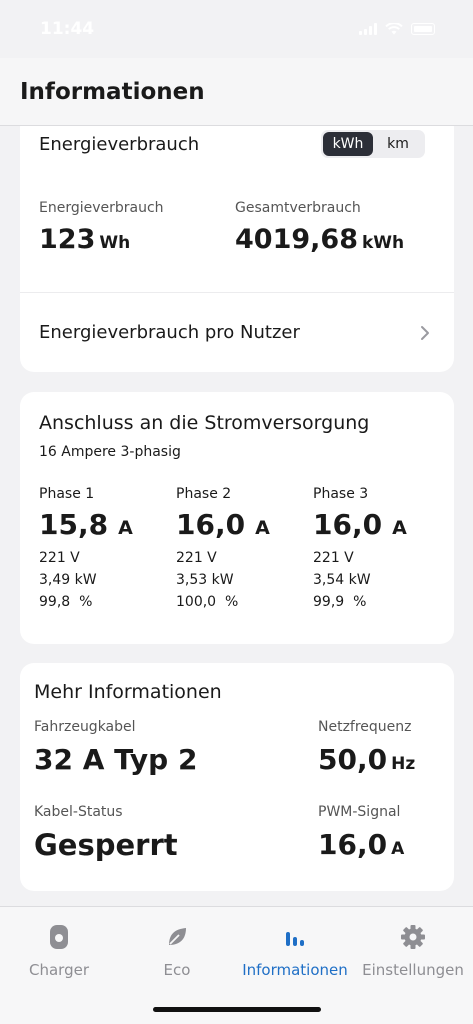  I want to click on pwm-value: 16,0 A, so click(361, 844).